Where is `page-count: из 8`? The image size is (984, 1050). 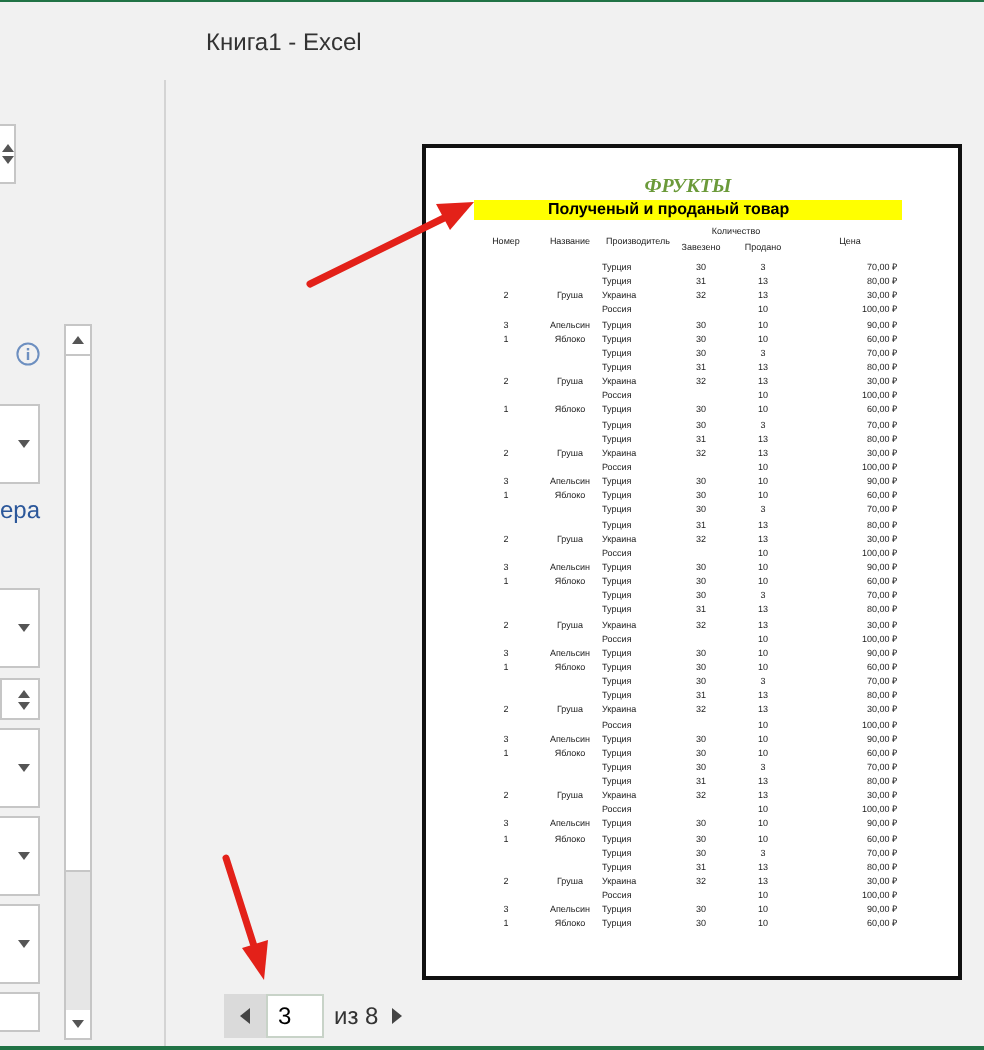
page-count: из 8 is located at coordinates (356, 1016).